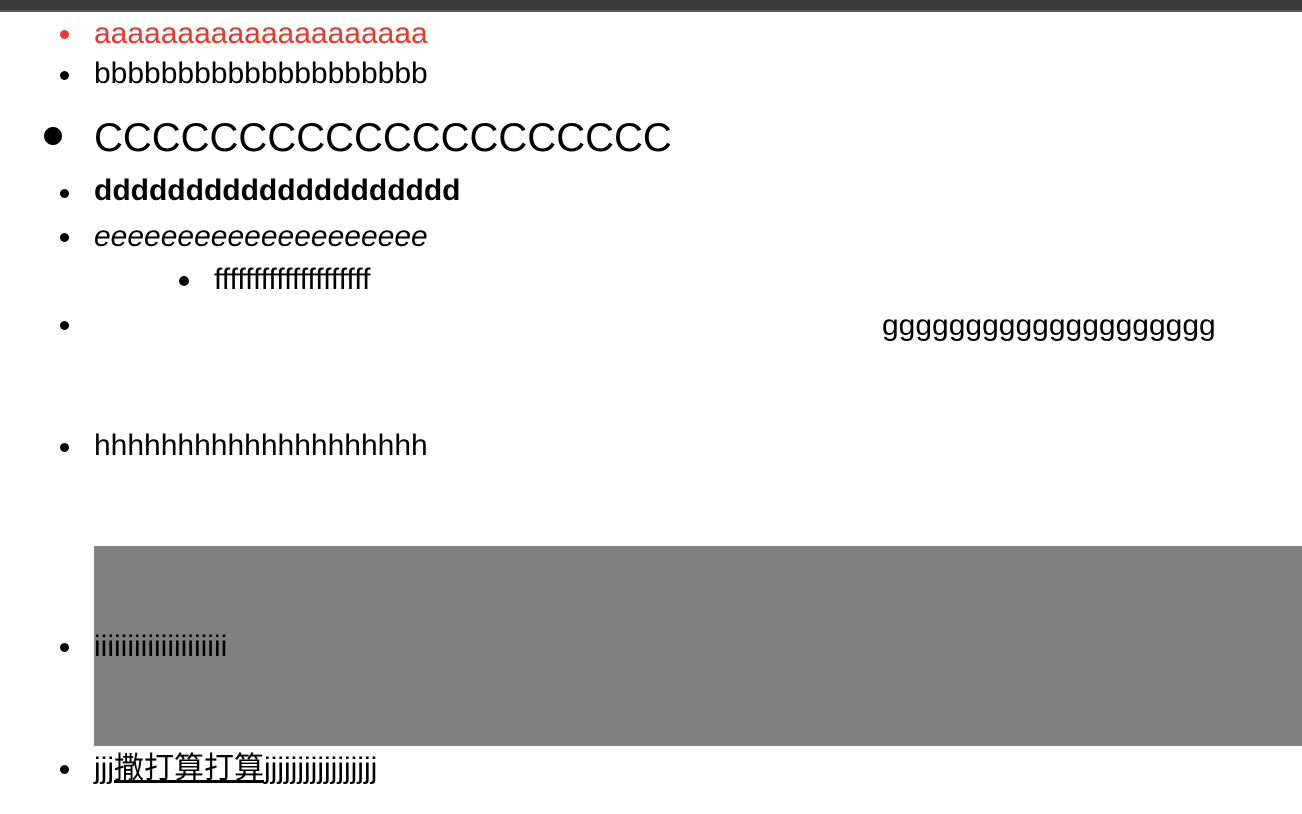 This screenshot has height=814, width=1302. I want to click on bullet-b, so click(64, 75).